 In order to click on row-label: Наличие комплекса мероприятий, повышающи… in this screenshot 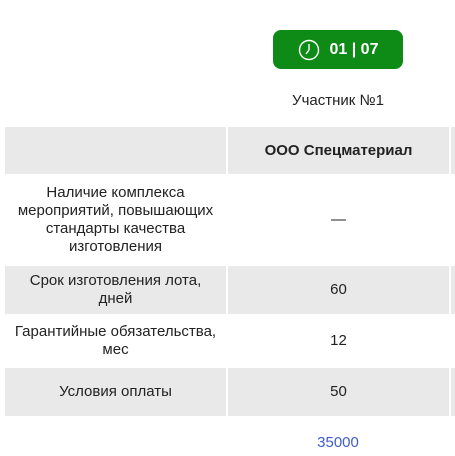, I will do `click(115, 220)`.